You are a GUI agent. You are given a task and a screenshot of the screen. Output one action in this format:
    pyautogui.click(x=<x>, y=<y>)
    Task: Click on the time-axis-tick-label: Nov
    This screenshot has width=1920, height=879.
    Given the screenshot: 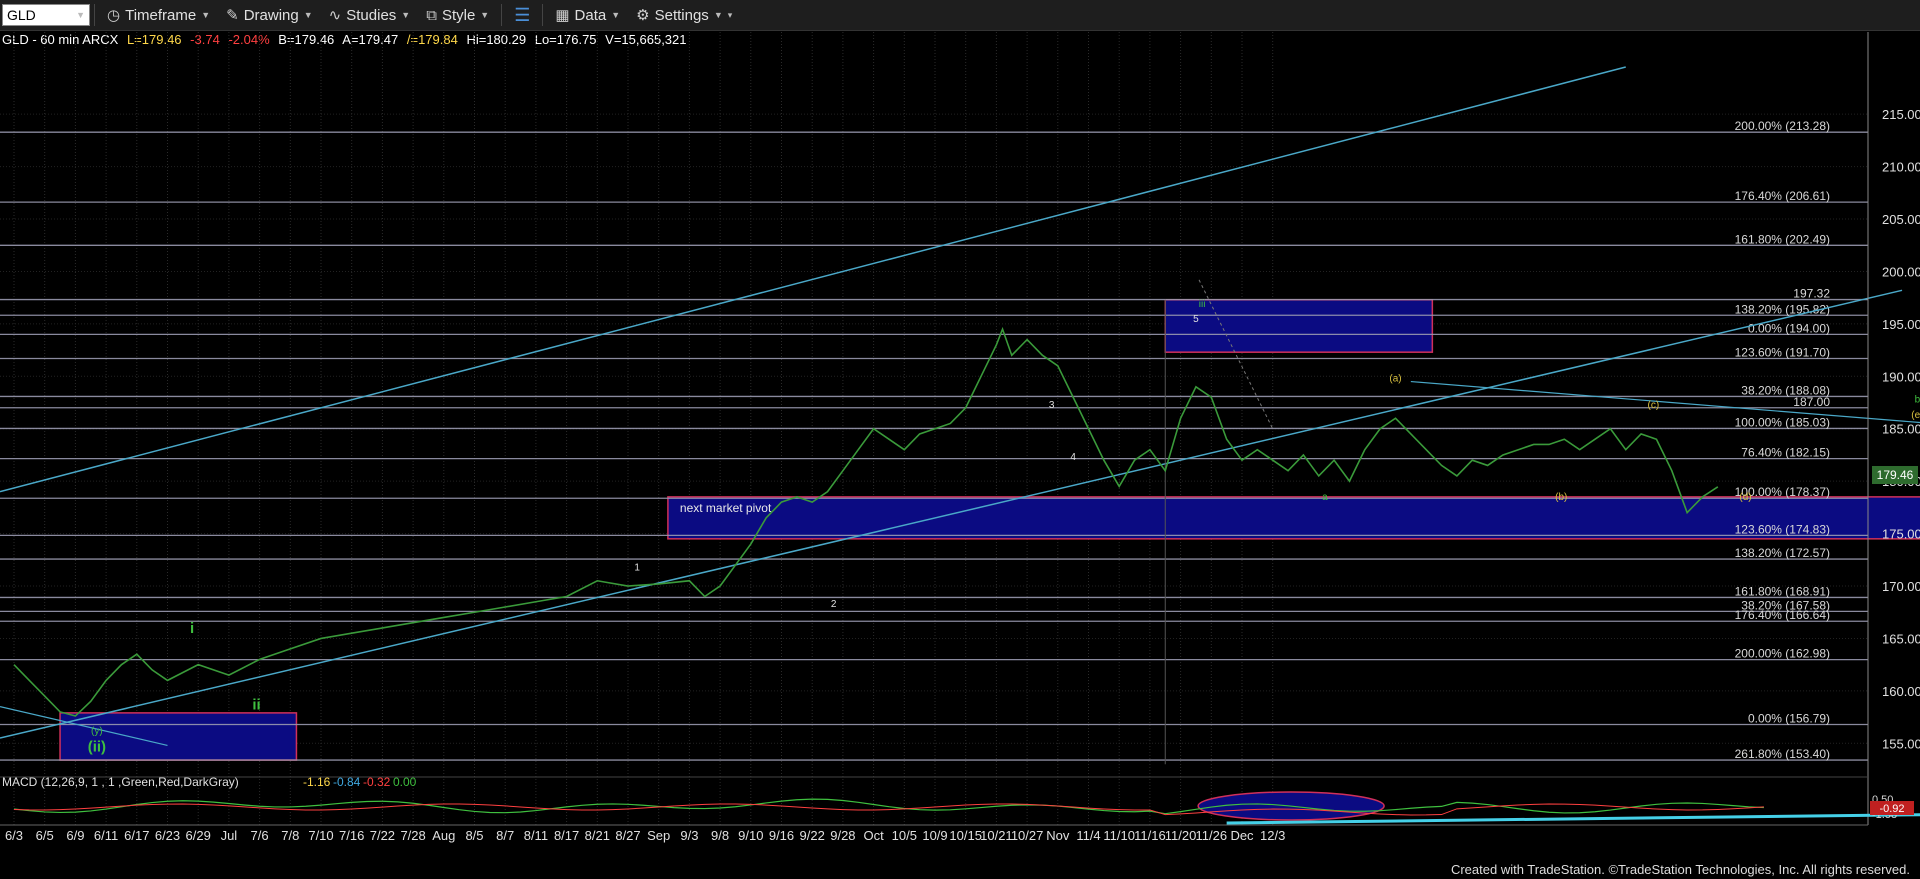 What is the action you would take?
    pyautogui.click(x=1058, y=835)
    